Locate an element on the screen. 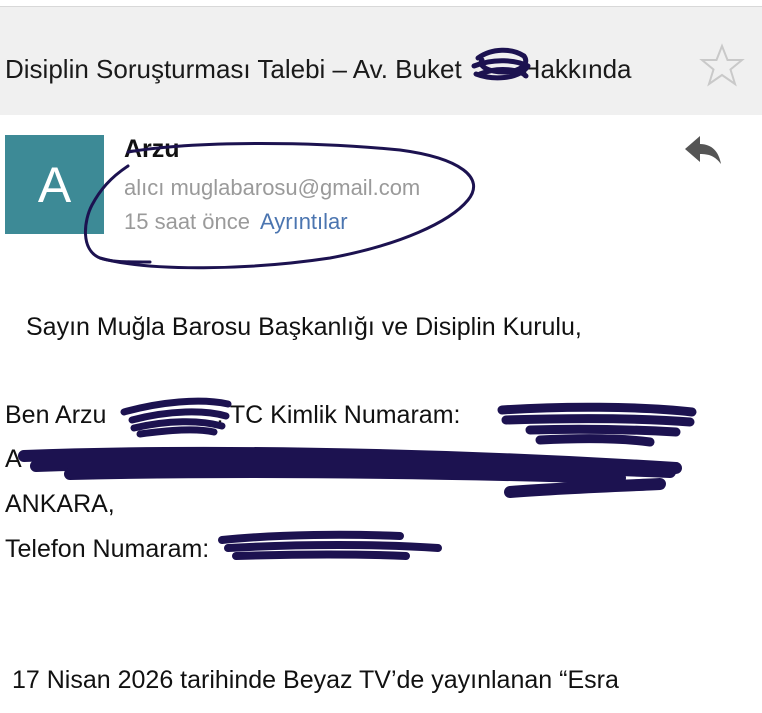 Image resolution: width=762 pixels, height=713 pixels. recipient-prefix: alıcı is located at coordinates (144, 187).